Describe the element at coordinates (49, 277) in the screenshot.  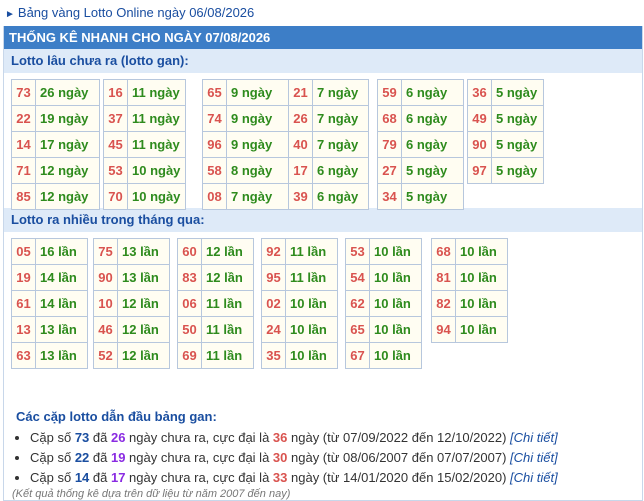
I see `nhieu-row: 19 14 lần` at that location.